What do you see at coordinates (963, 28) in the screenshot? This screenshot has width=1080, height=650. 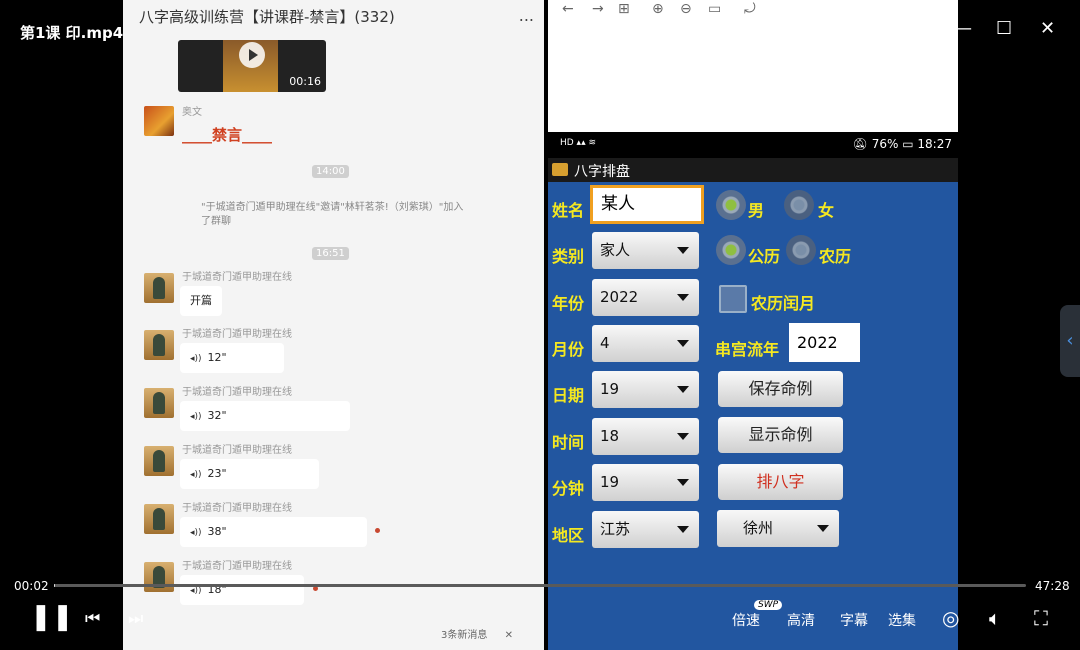 I see `minimize-icon: —` at bounding box center [963, 28].